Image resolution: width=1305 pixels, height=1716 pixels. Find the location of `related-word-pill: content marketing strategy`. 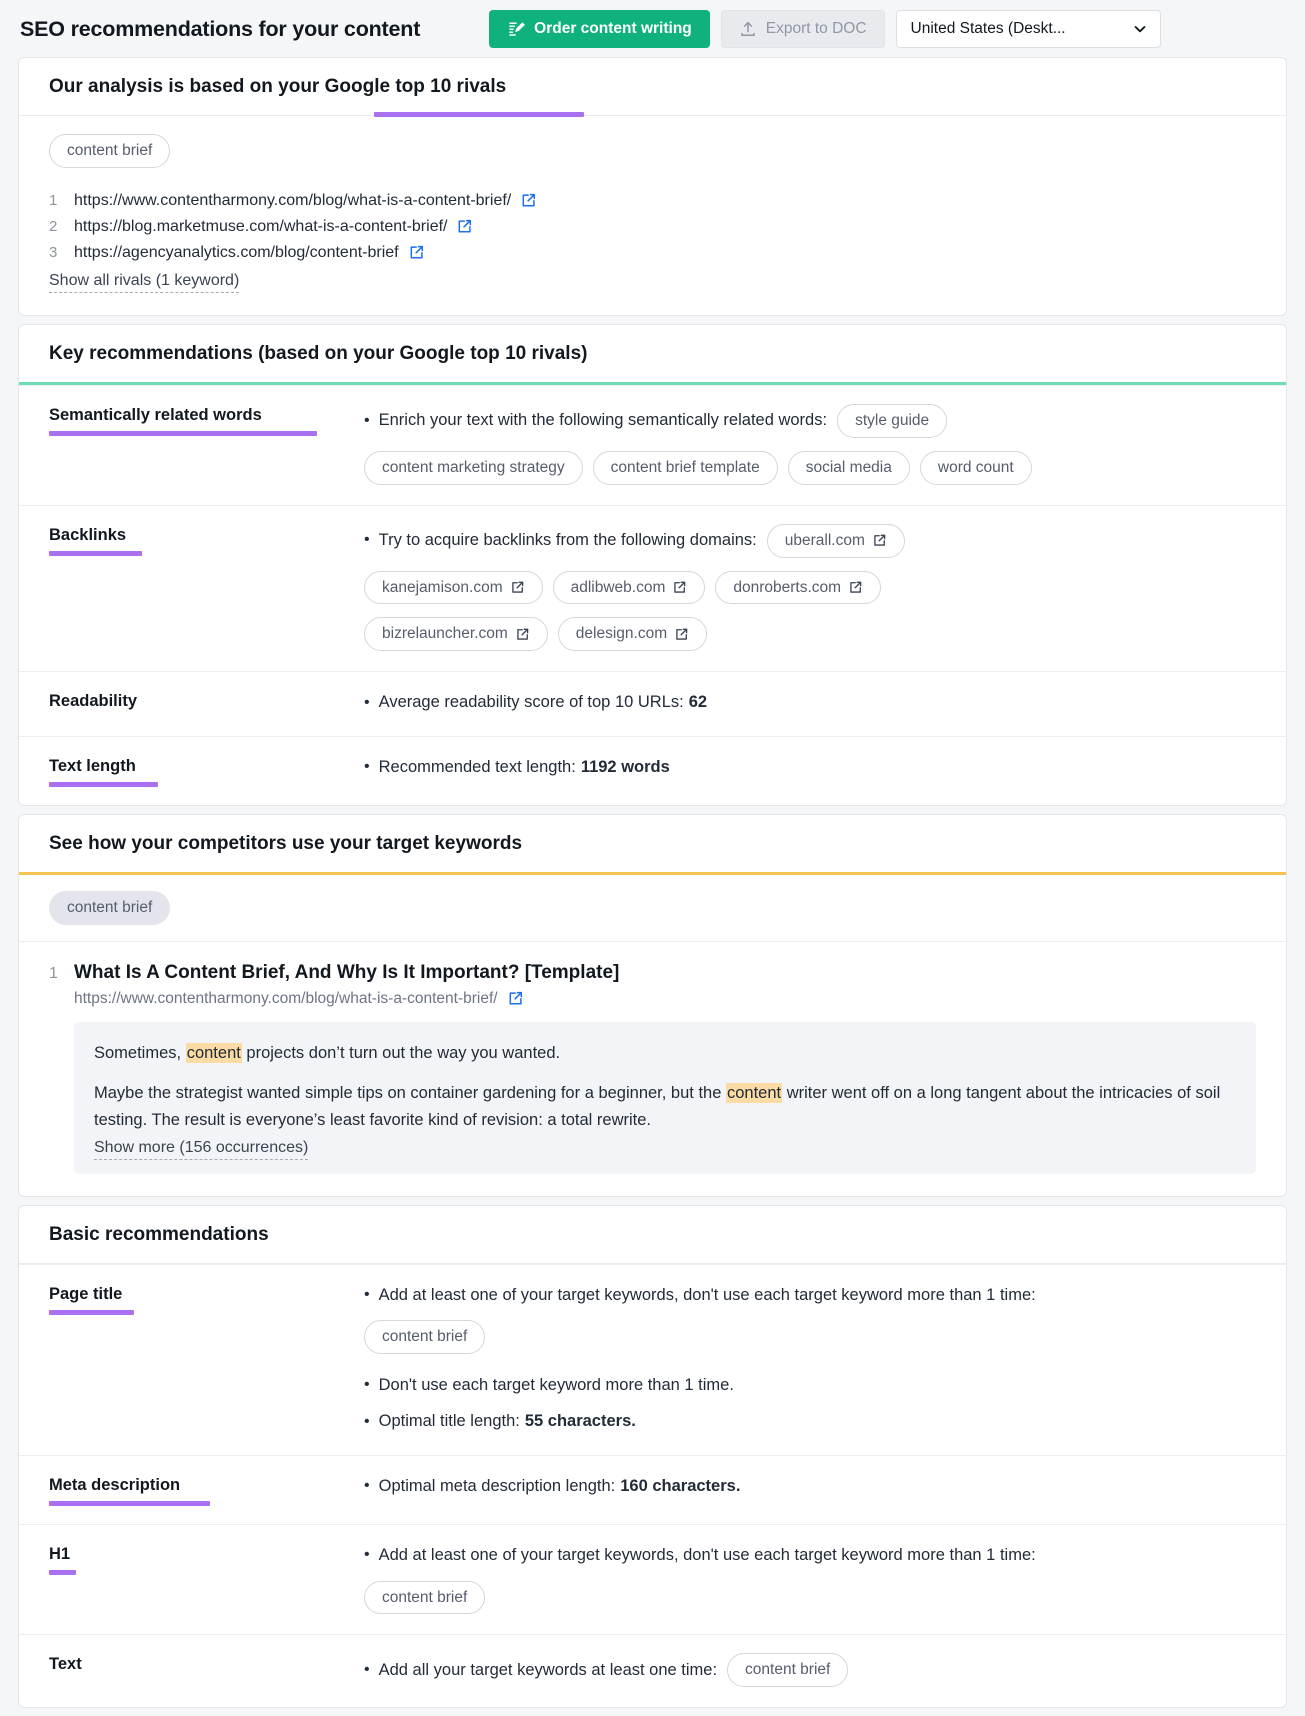

related-word-pill: content marketing strategy is located at coordinates (473, 468).